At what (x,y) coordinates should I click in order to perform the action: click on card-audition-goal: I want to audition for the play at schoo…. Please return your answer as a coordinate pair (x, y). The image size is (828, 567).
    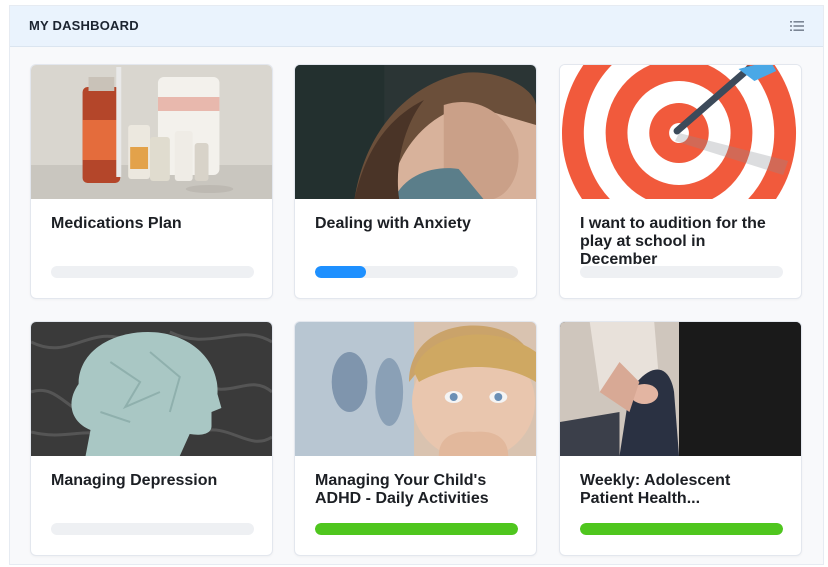
    Looking at the image, I should click on (680, 181).